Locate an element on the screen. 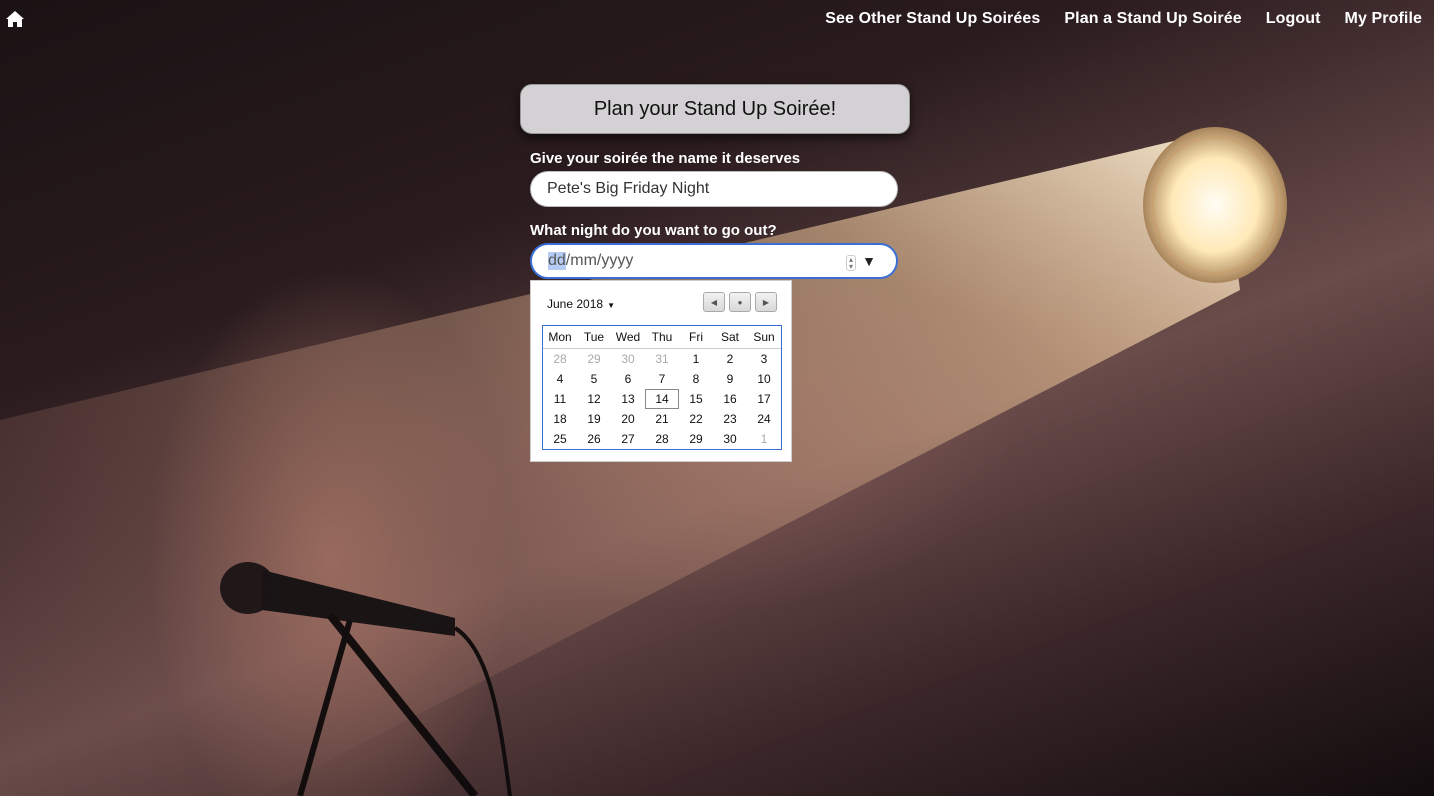  weekday-label: Tue is located at coordinates (594, 337).